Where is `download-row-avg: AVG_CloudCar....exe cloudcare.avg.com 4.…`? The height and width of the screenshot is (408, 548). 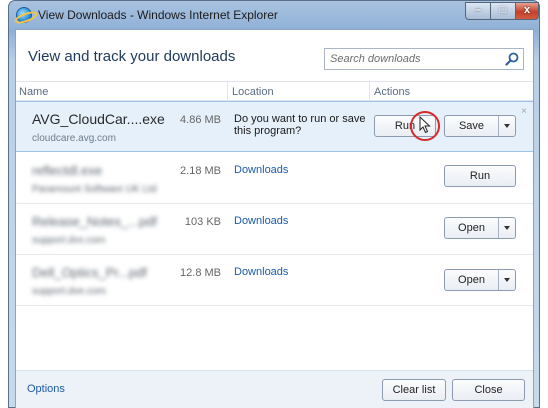 download-row-avg: AVG_CloudCar....exe cloudcare.avg.com 4.… is located at coordinates (274, 126).